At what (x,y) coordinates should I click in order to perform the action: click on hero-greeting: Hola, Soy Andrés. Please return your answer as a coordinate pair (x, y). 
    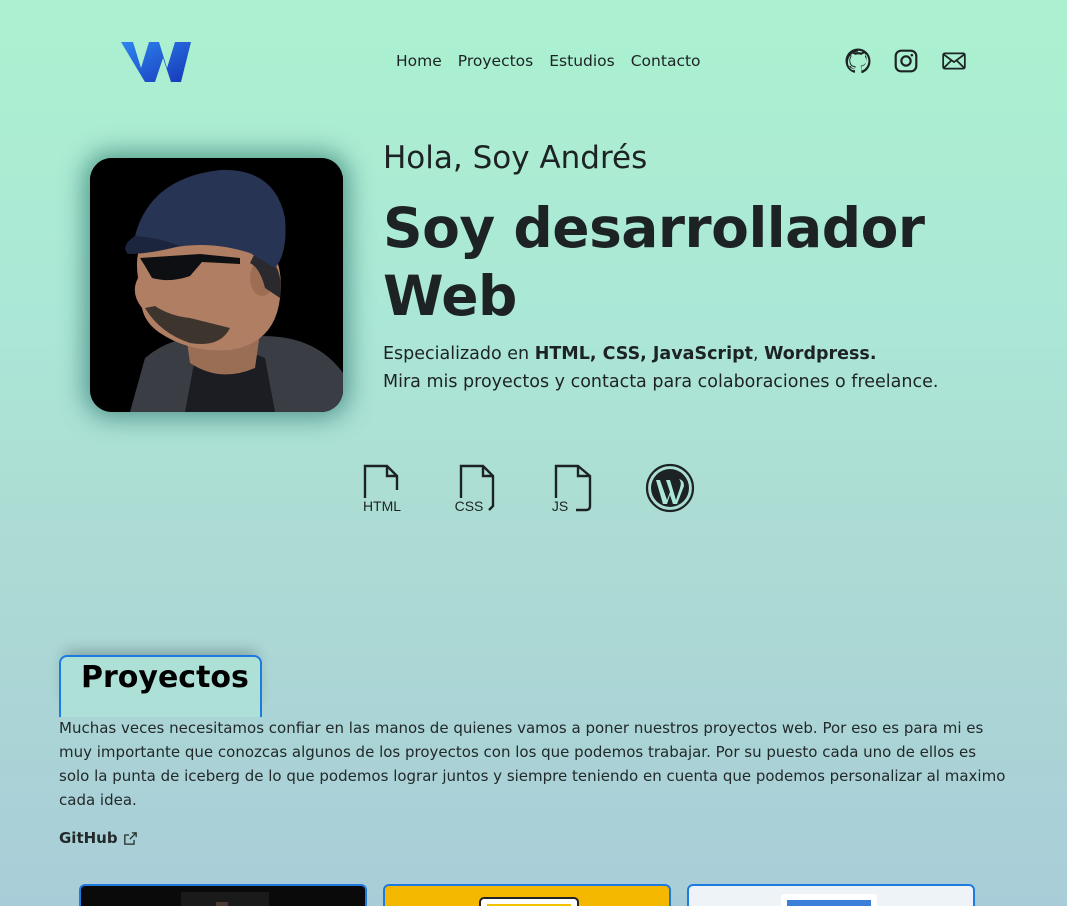
    Looking at the image, I should click on (515, 158).